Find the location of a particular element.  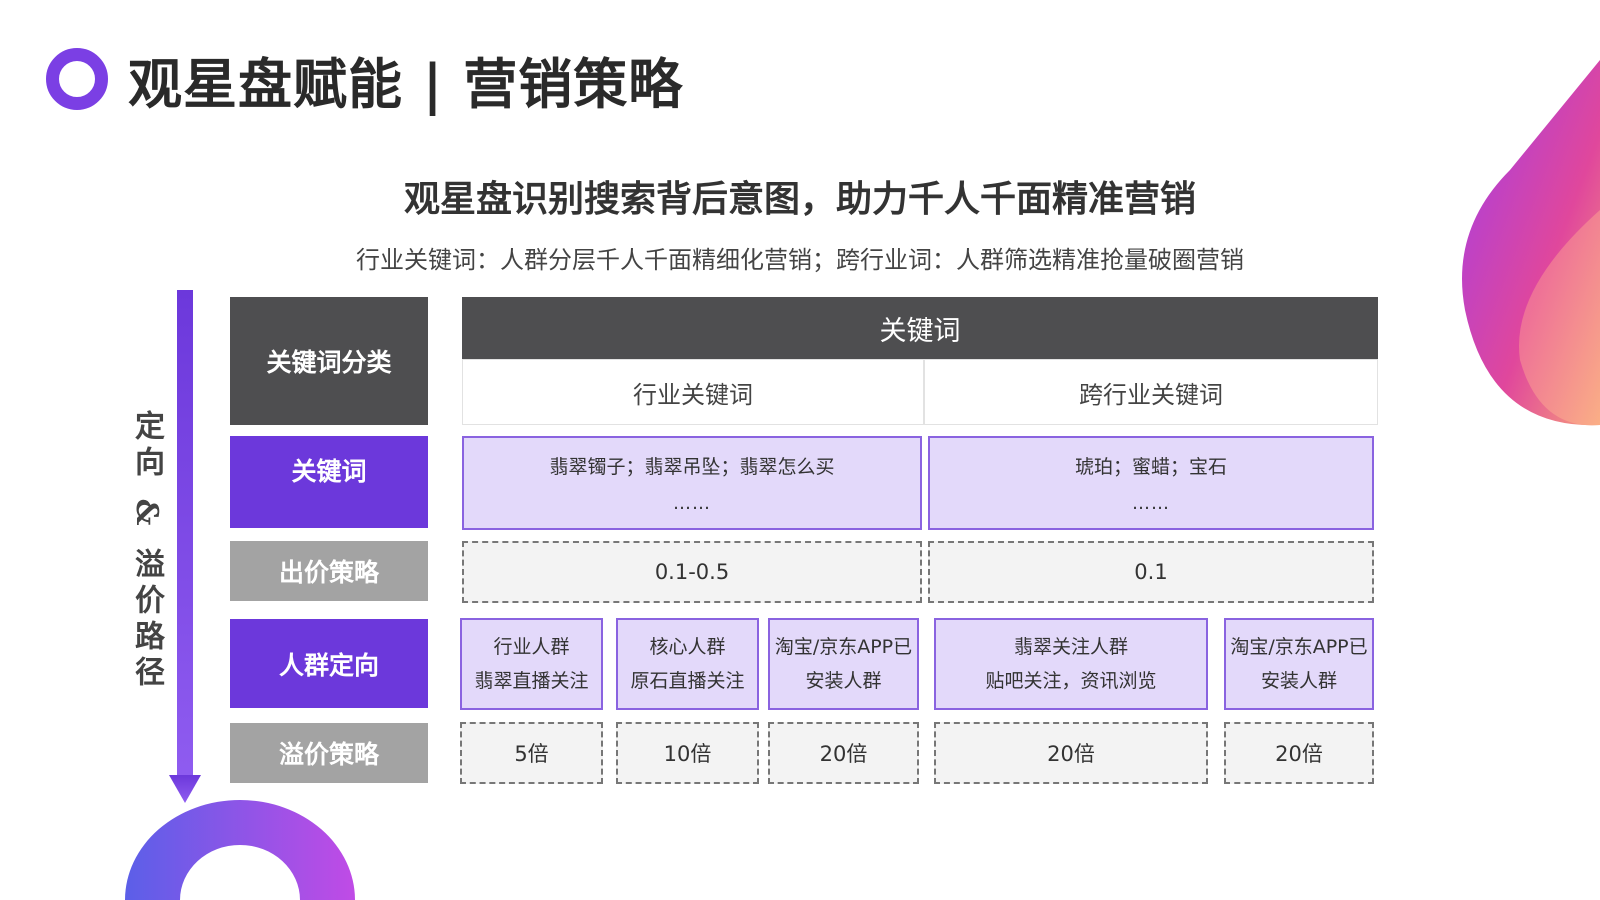

audience-line: 原石直播关注 is located at coordinates (687, 681).